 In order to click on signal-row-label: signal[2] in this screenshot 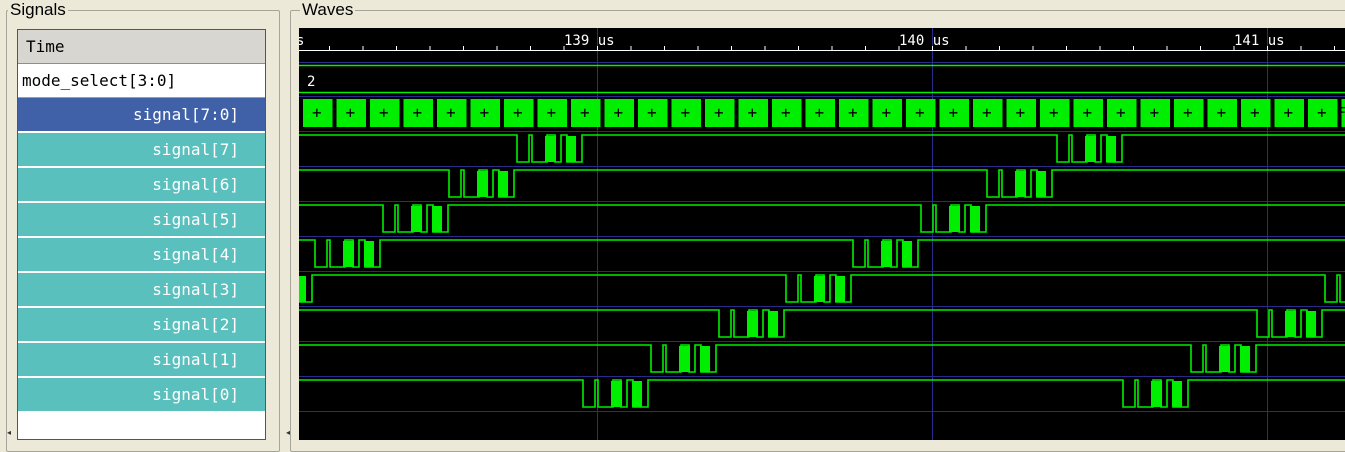, I will do `click(128, 324)`.